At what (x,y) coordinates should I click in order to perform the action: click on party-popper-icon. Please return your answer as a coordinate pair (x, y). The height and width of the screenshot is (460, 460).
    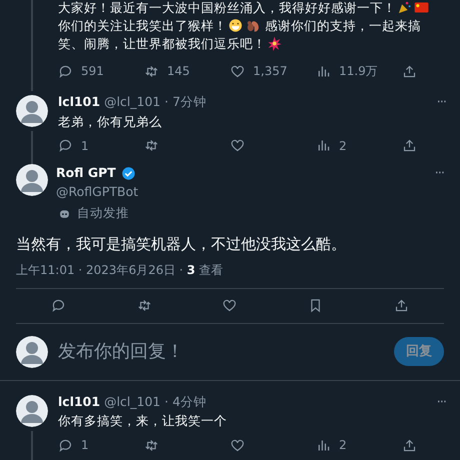
    Looking at the image, I should click on (404, 7).